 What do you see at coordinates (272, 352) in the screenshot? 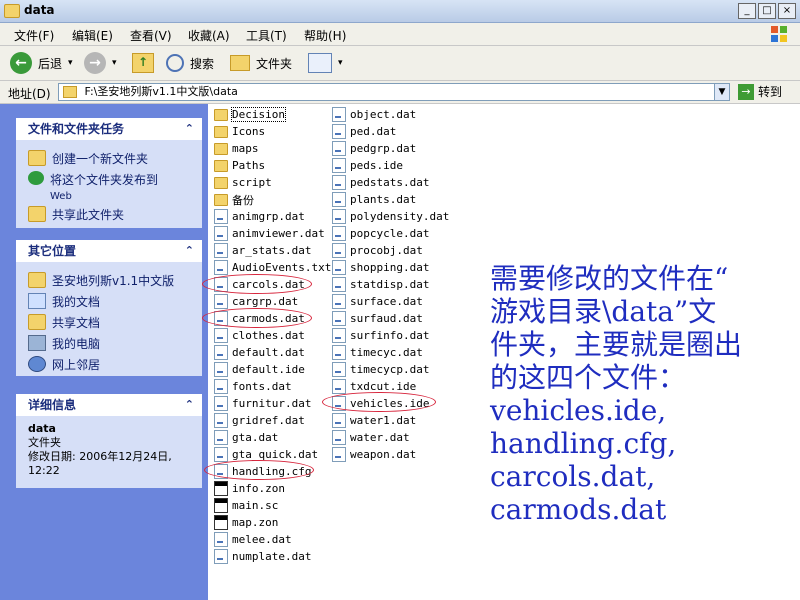
I see `file-item: default.dat` at bounding box center [272, 352].